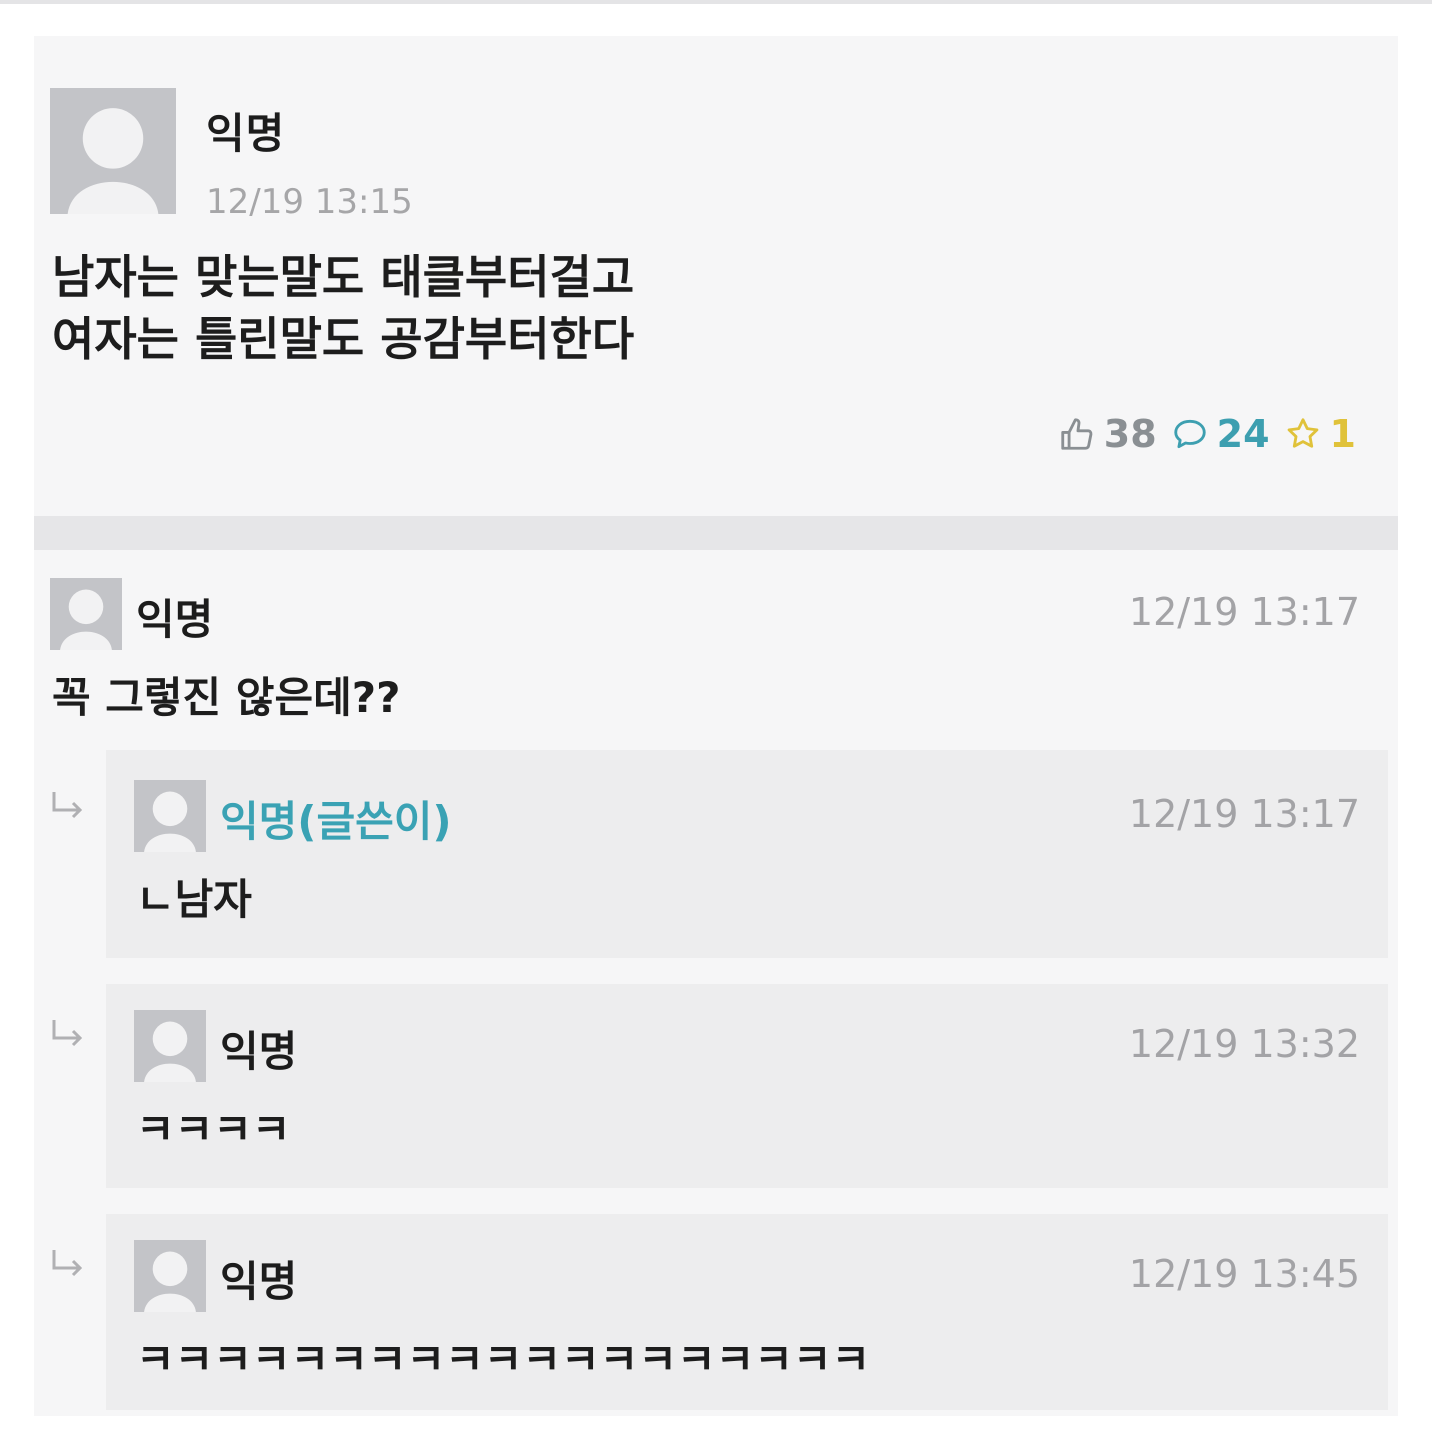  I want to click on star-icon, so click(1302, 433).